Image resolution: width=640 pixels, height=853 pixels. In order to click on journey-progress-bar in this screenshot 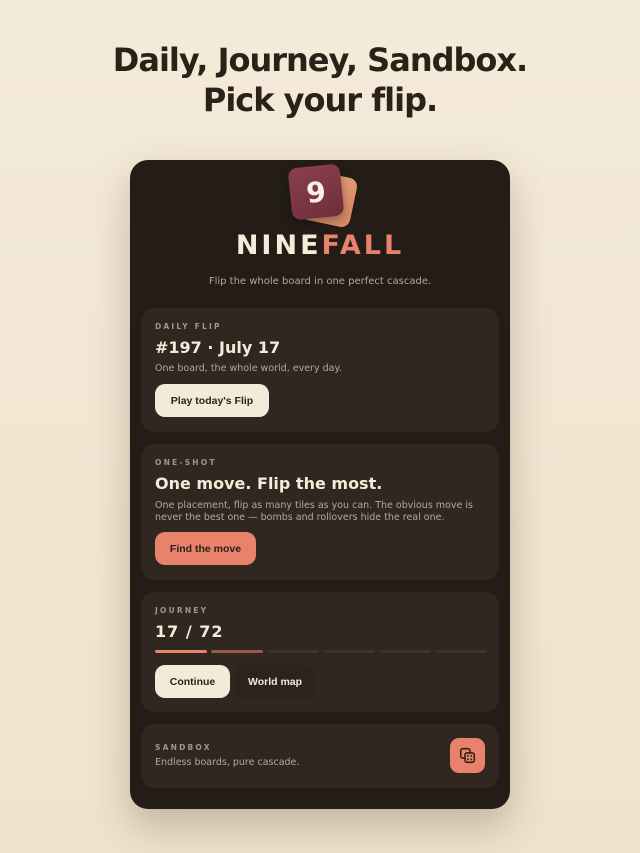, I will do `click(321, 652)`.